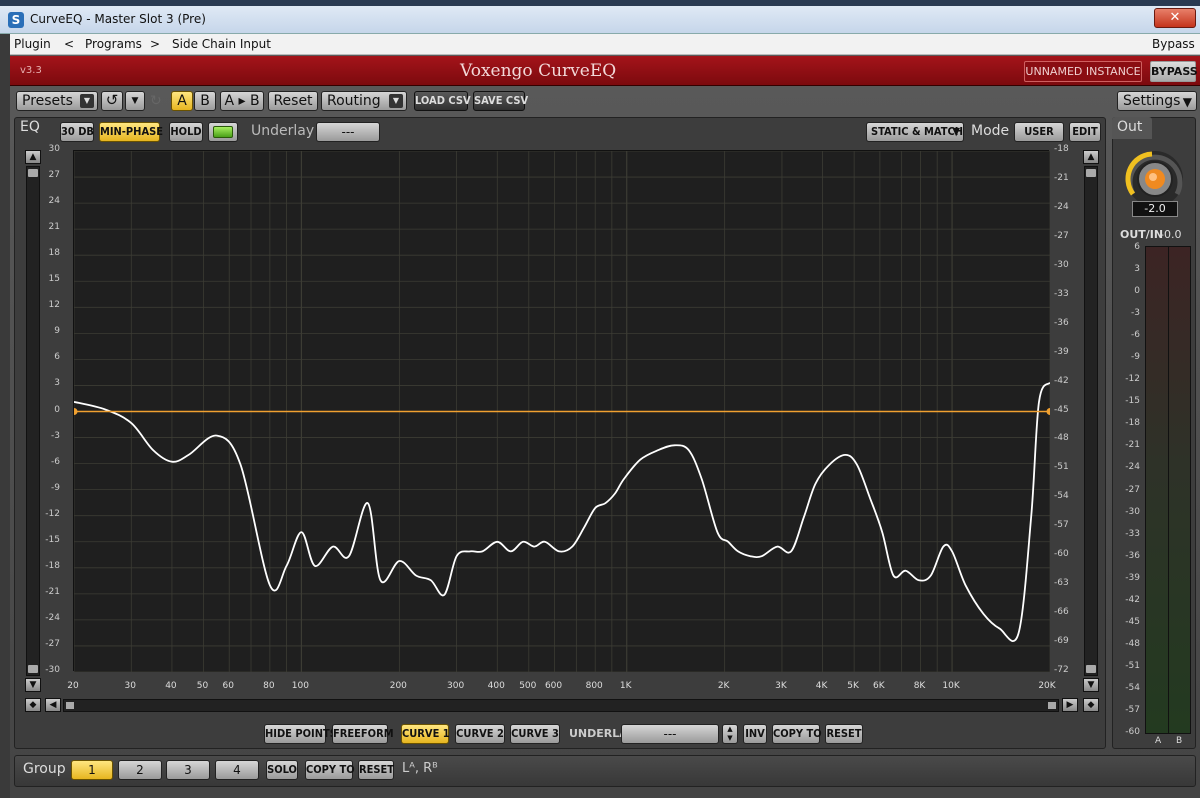 Image resolution: width=1200 pixels, height=798 pixels. What do you see at coordinates (879, 686) in the screenshot?
I see `frequency-tick-label: 6K` at bounding box center [879, 686].